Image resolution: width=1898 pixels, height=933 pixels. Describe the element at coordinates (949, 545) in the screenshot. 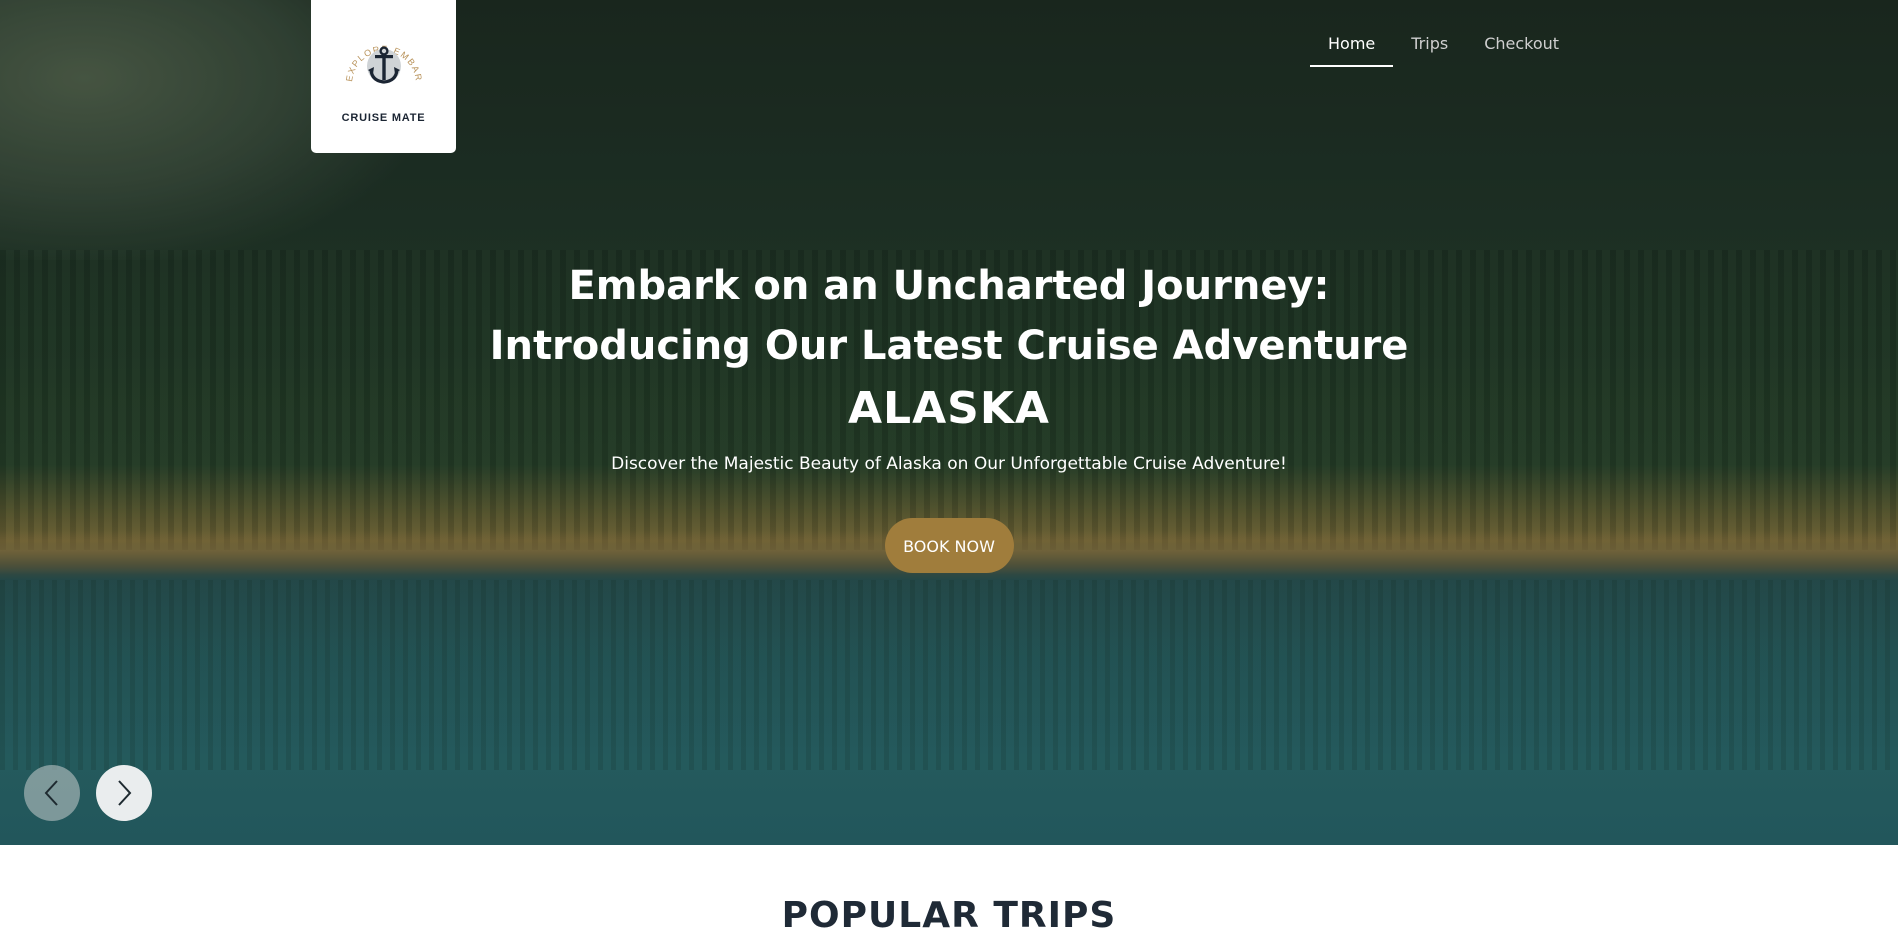

I see `book-now-button: BOOK NOW` at that location.